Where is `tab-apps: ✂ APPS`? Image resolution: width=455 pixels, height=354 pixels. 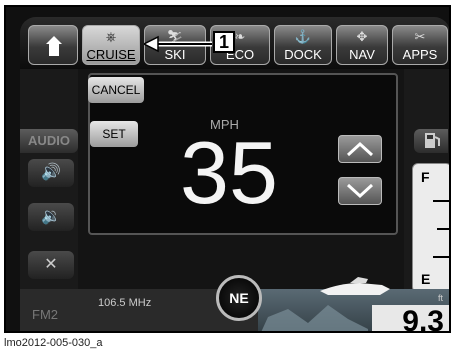 tab-apps: ✂ APPS is located at coordinates (420, 45).